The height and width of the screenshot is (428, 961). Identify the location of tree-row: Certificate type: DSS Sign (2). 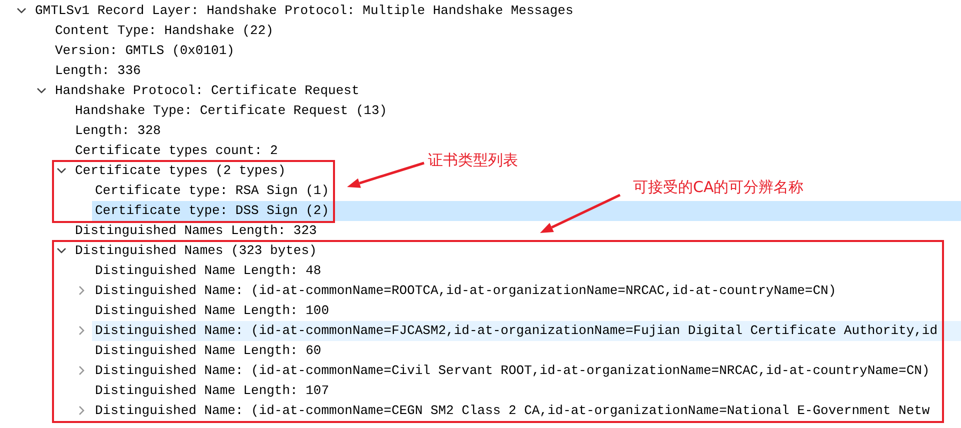
(526, 211).